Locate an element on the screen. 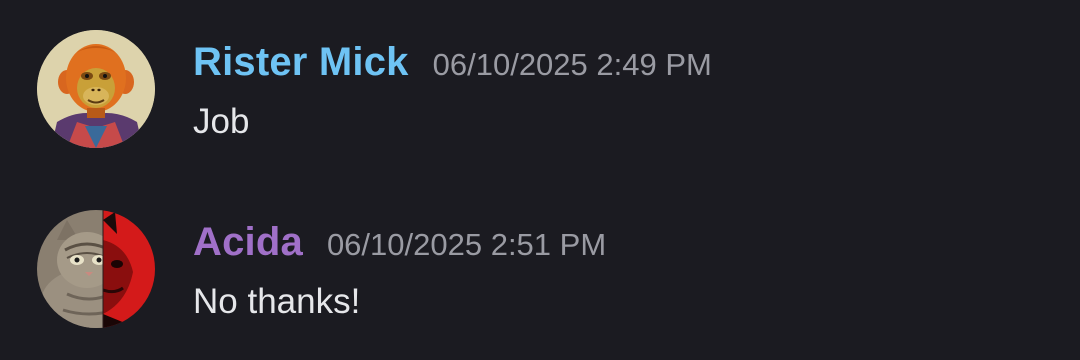  message-header: Rister Mick 06/10/2025 2:49 PM is located at coordinates (452, 62).